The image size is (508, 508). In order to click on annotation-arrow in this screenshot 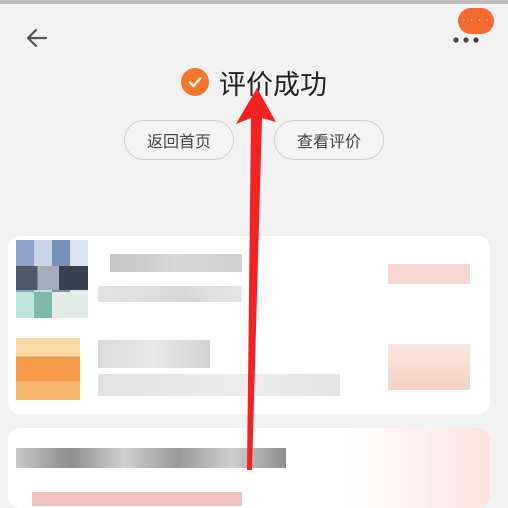, I will do `click(256, 279)`.